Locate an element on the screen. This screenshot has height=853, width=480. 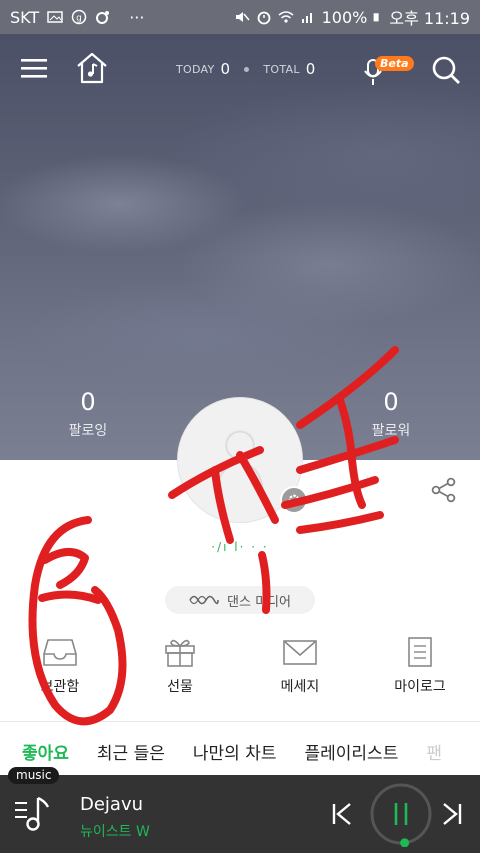
battery-percent: 100% is located at coordinates (344, 17).